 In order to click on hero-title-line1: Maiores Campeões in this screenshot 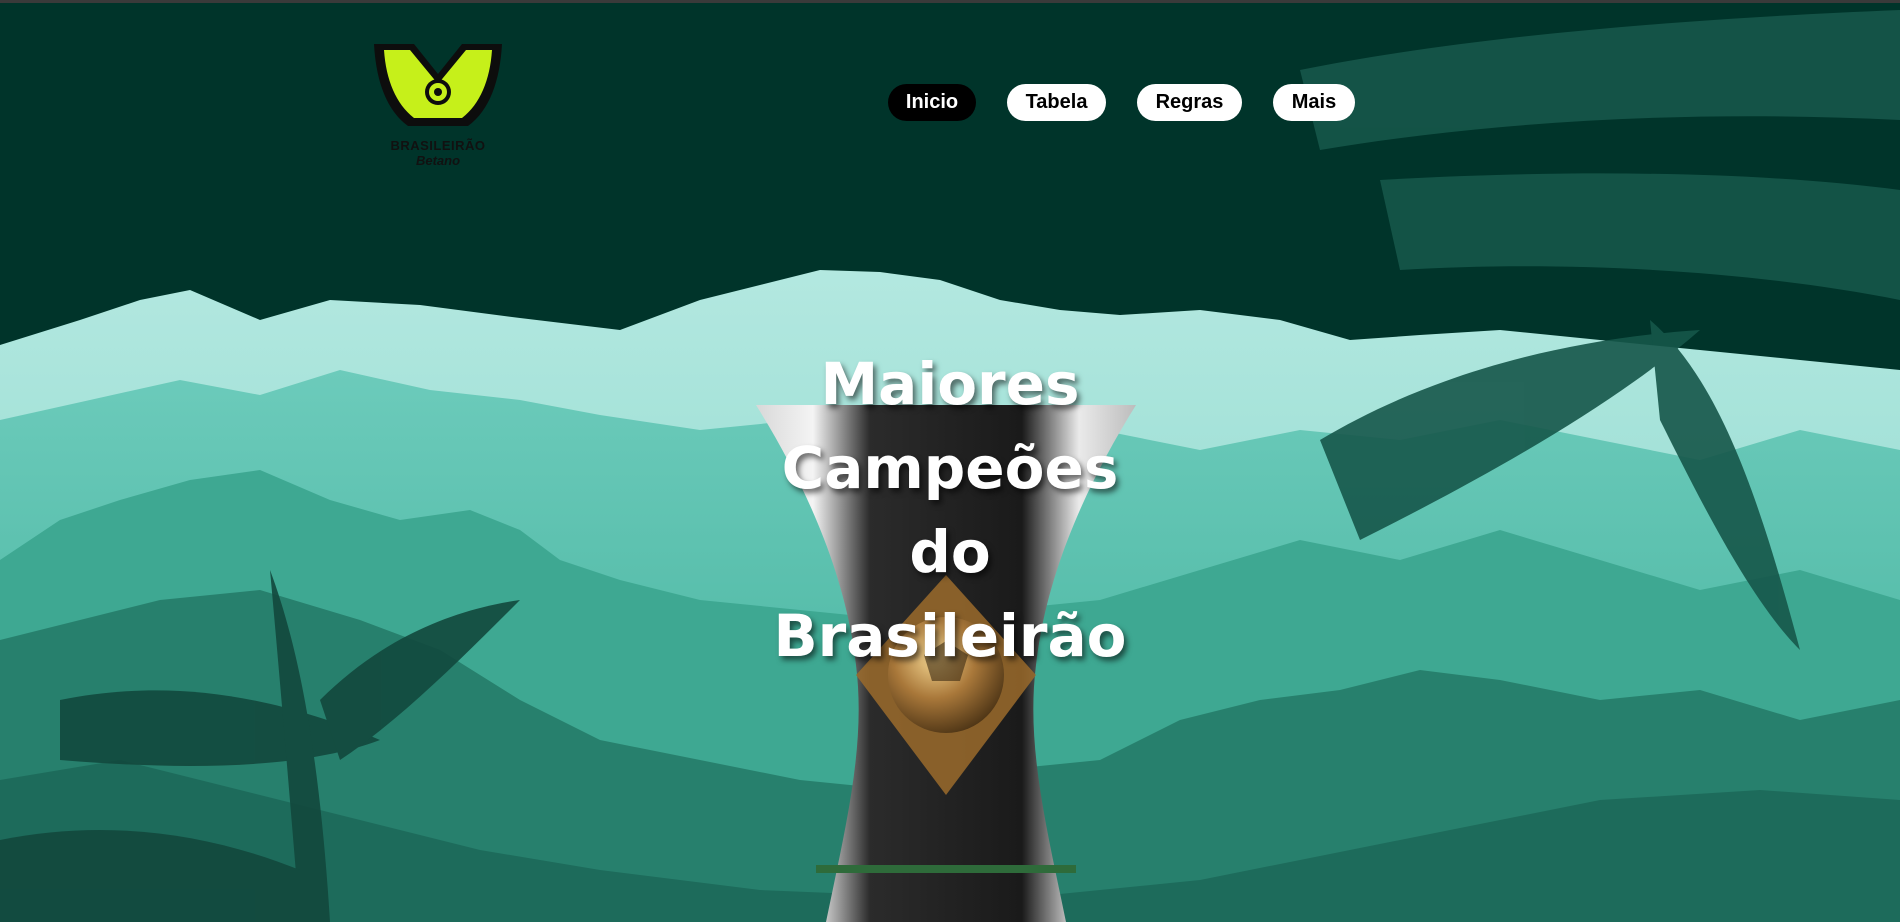, I will do `click(950, 426)`.